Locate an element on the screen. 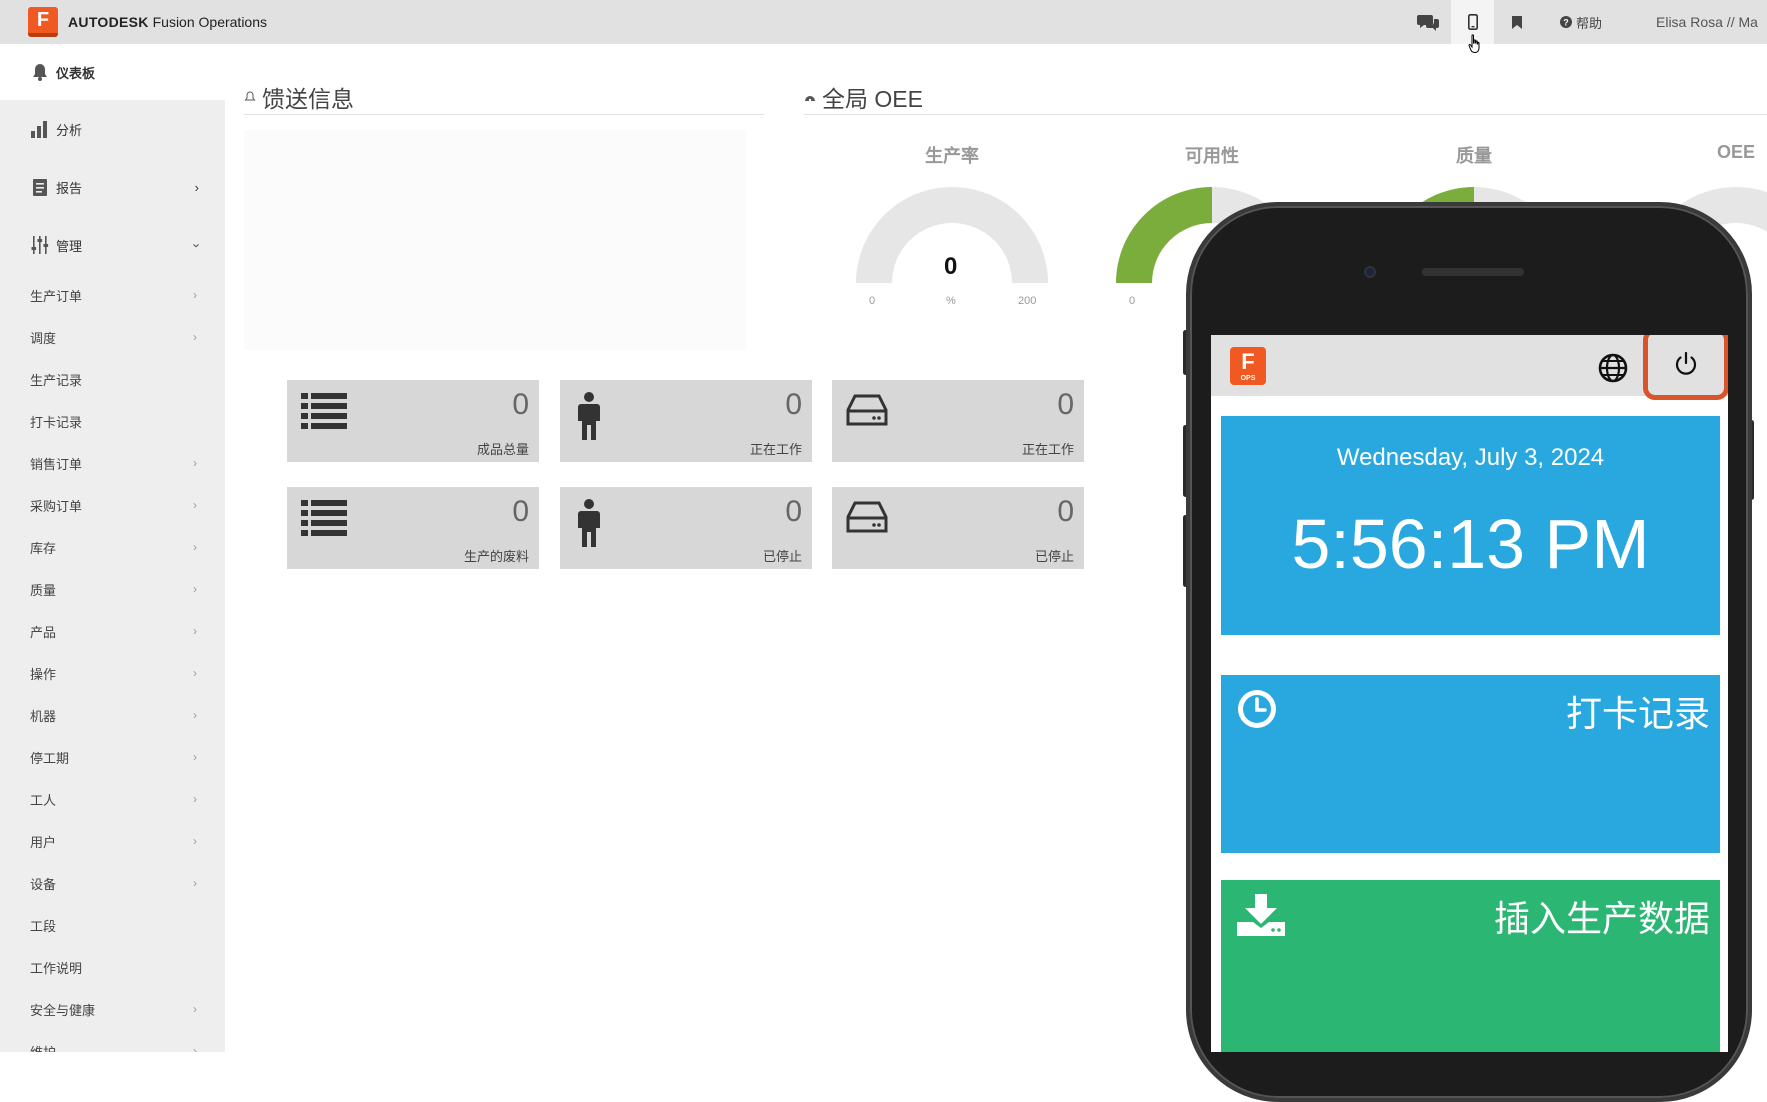 The image size is (1767, 1102). clock-time: 5:56:13 PM is located at coordinates (1470, 544).